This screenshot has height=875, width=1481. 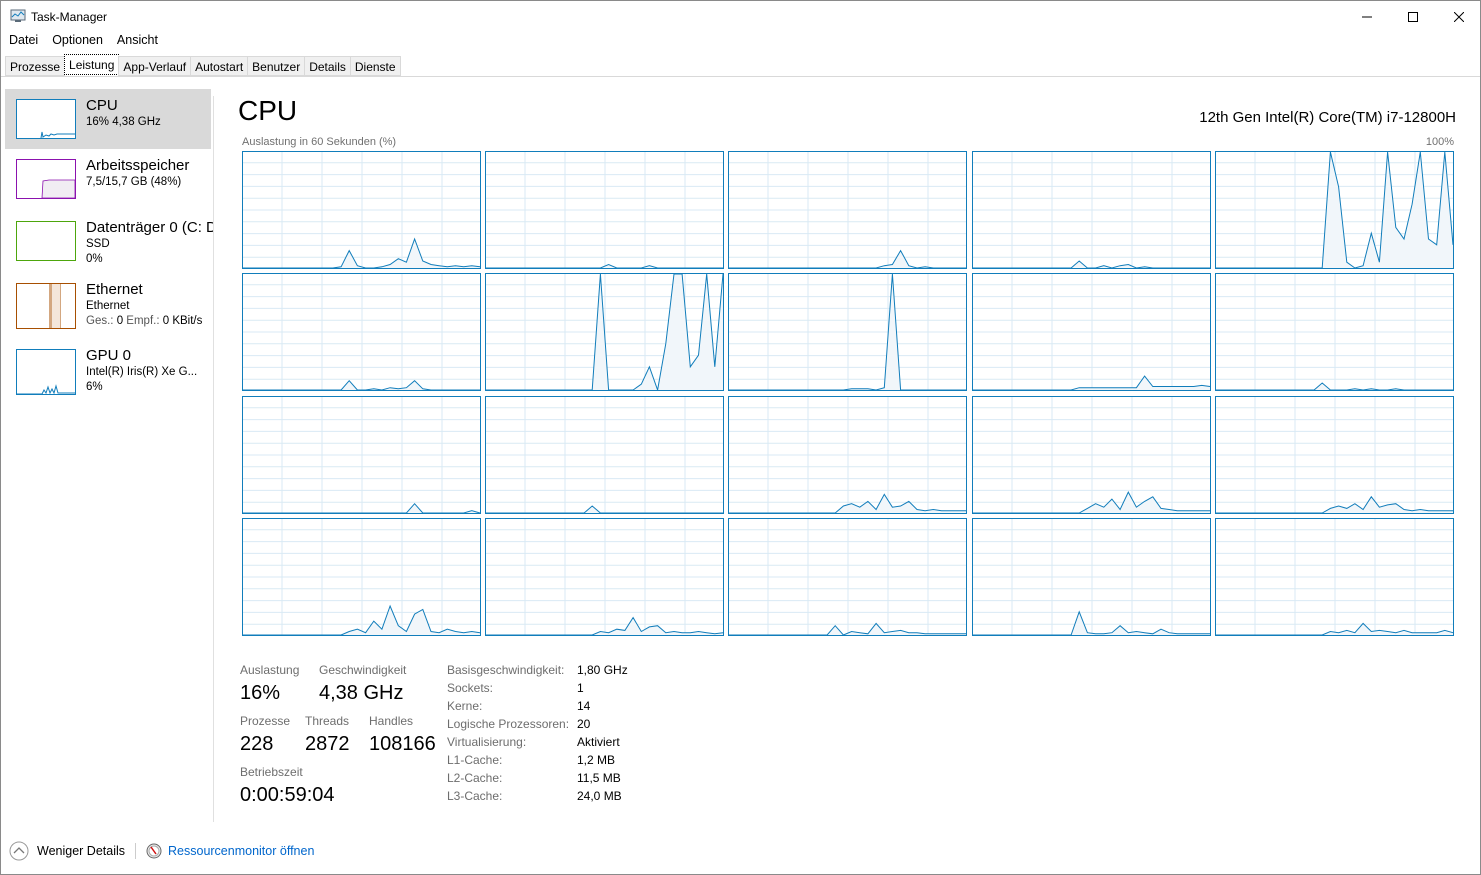 I want to click on close-icon, so click(x=1459, y=16).